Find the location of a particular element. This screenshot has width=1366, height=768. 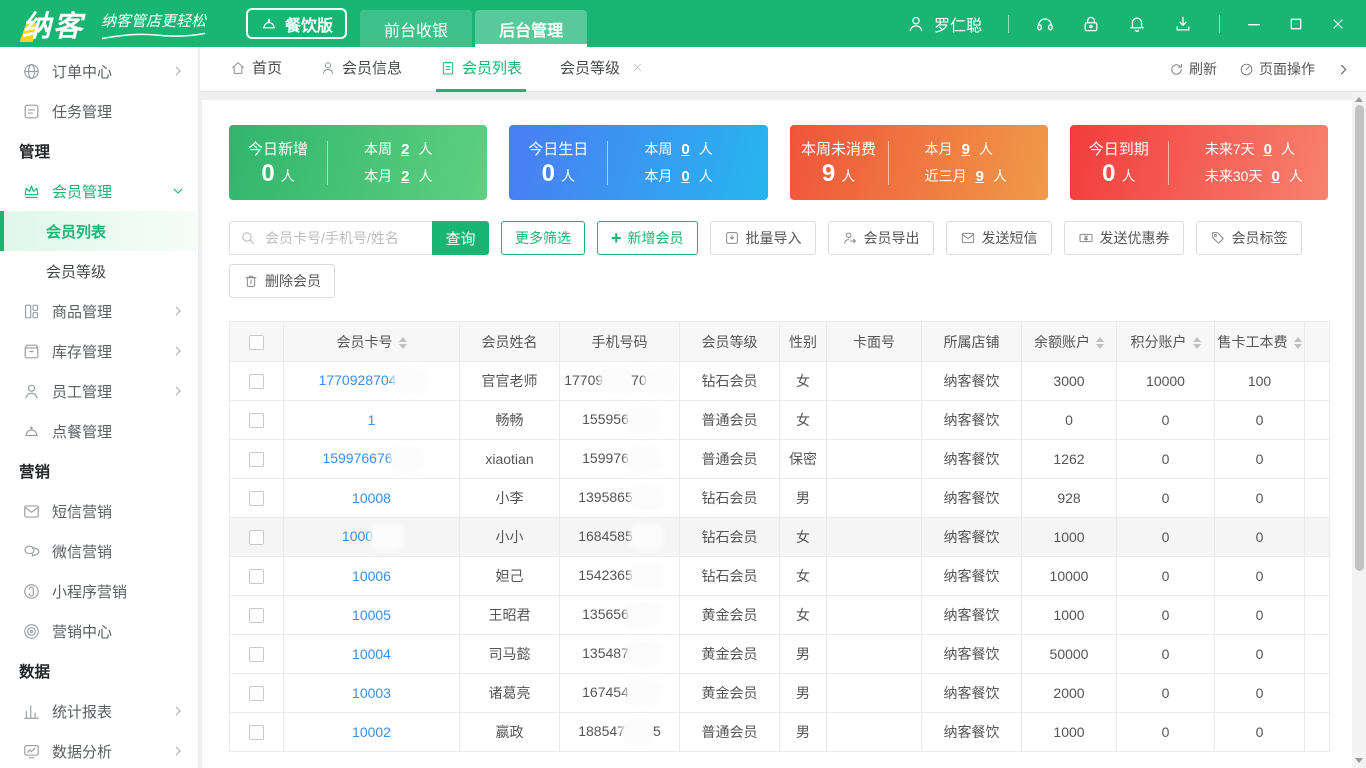

stat-card-birthday-today: 今日生日 0 人本周 0 人本月 0 人 is located at coordinates (638, 162).